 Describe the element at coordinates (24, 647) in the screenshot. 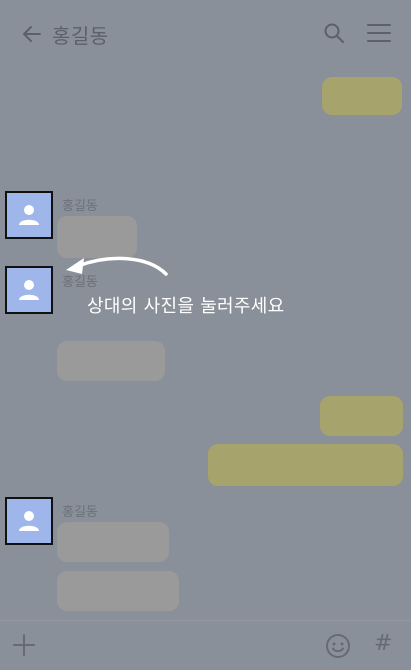

I see `plus-icon` at that location.